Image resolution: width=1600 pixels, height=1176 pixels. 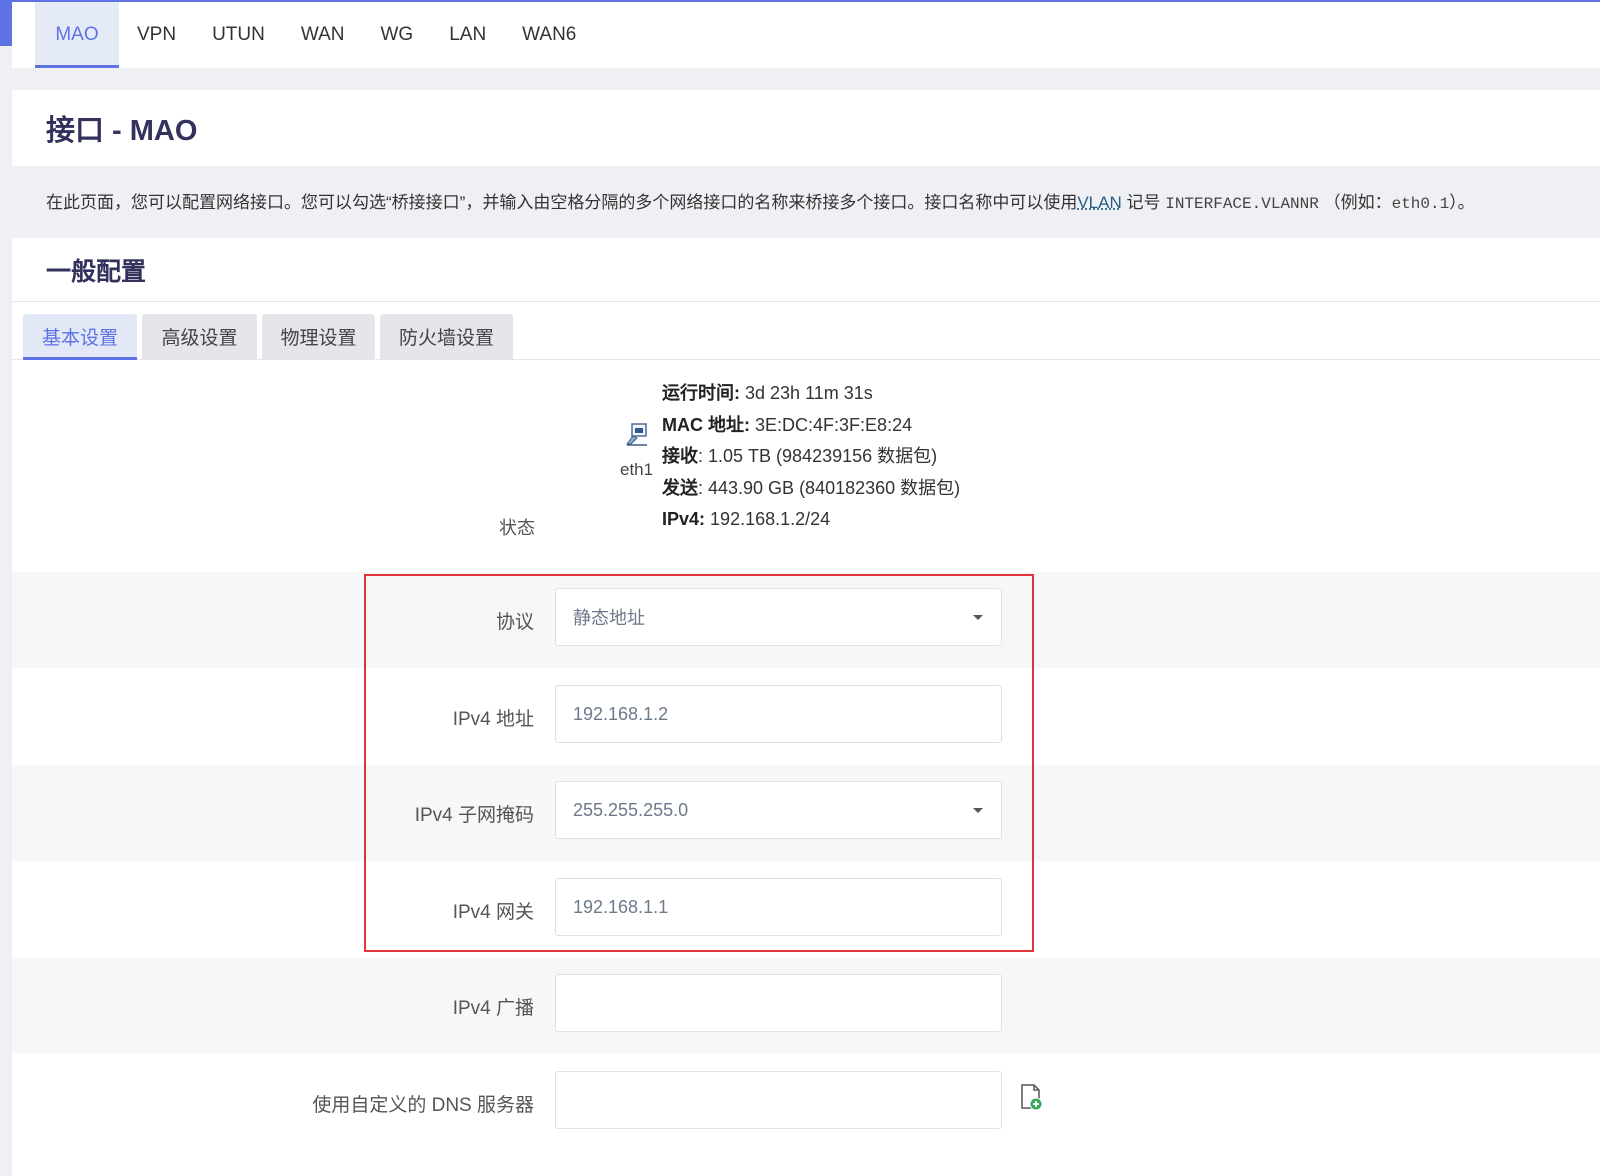 I want to click on mac-label: MAC 地址:, so click(x=706, y=424).